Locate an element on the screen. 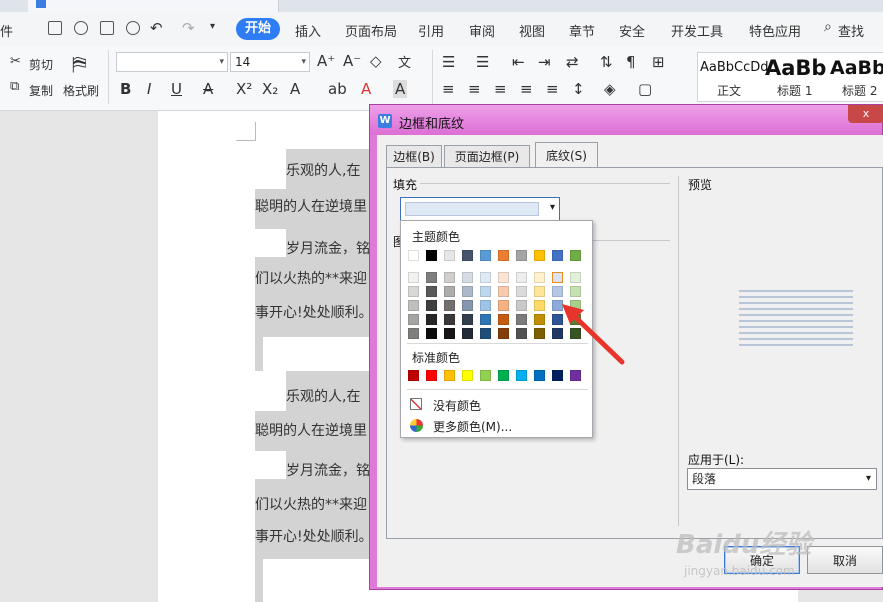 The image size is (883, 602). text-effect-icon: A is located at coordinates (295, 89).